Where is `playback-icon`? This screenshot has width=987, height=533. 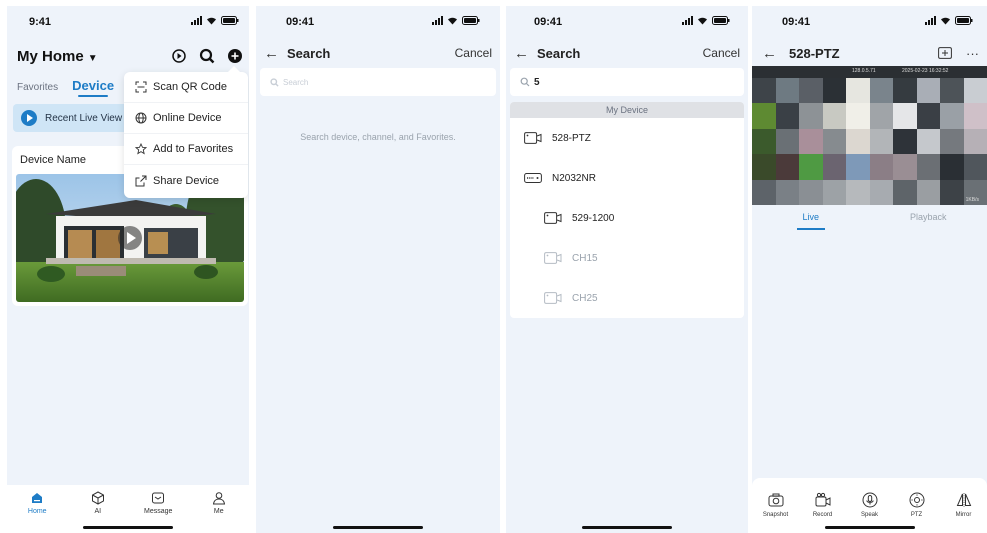
playback-icon is located at coordinates (179, 56).